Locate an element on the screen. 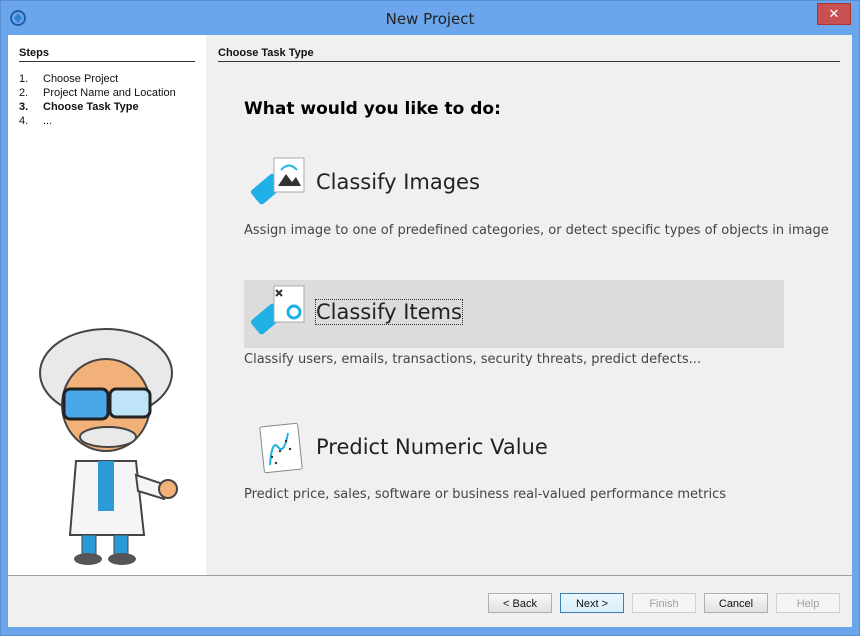  step-item: 2. Project Name and Location is located at coordinates (97, 93).